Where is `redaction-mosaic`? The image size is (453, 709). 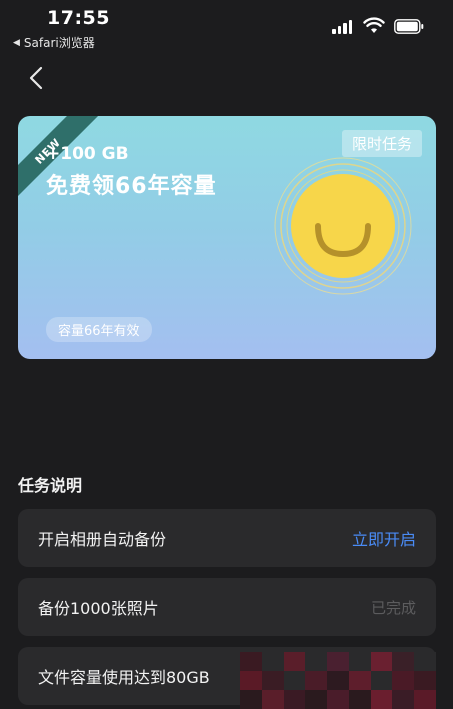
redaction-mosaic is located at coordinates (338, 680).